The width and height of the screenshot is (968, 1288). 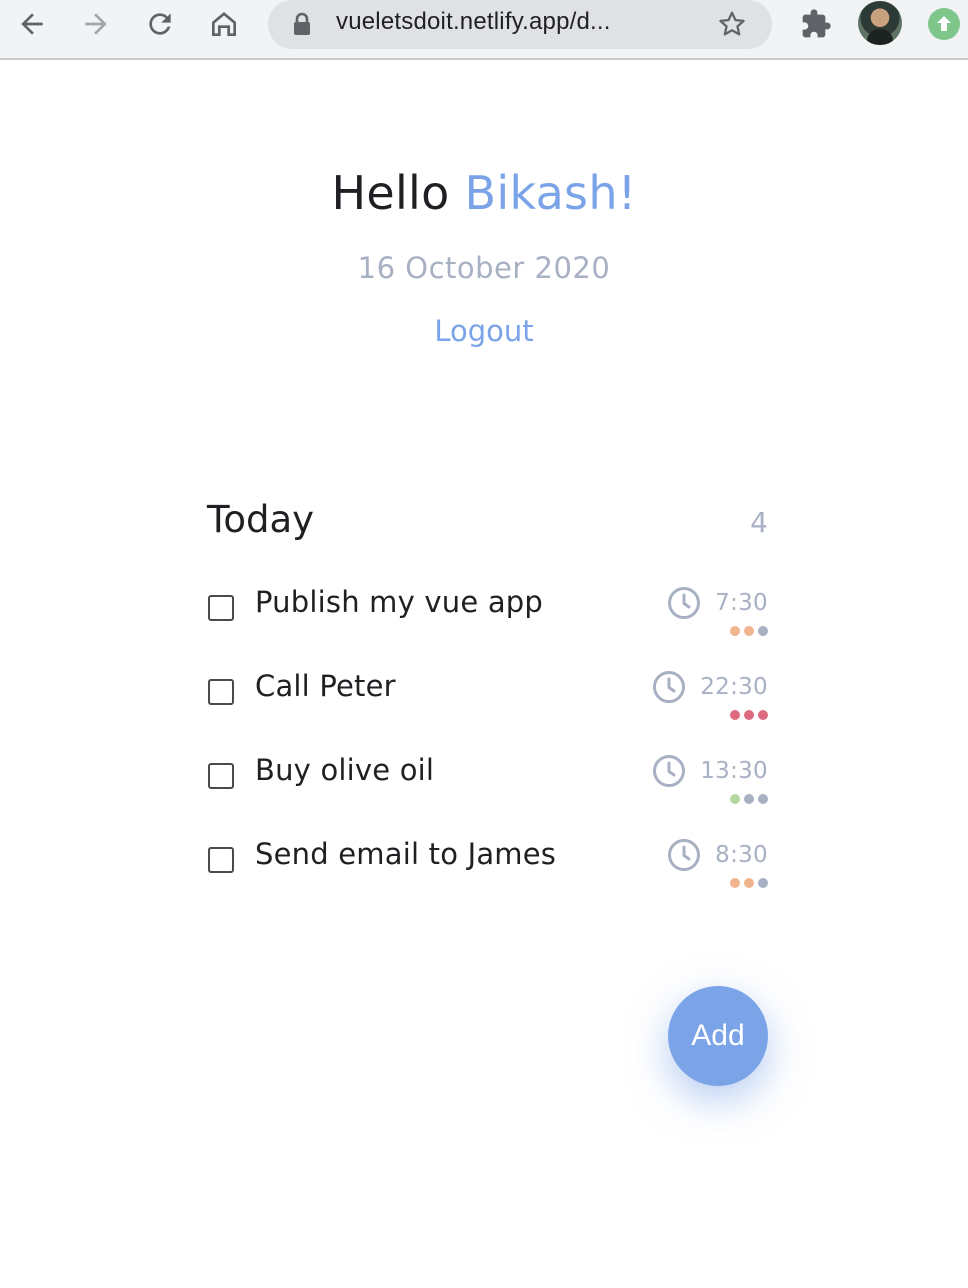 I want to click on logout-link: Logout, so click(x=484, y=331).